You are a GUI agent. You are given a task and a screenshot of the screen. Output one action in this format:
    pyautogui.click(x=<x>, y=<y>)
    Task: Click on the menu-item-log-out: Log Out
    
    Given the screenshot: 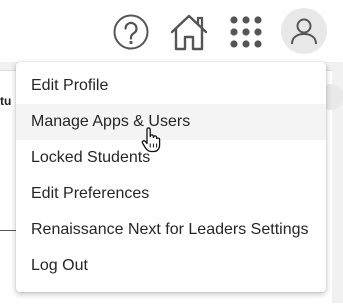 What is the action you would take?
    pyautogui.click(x=171, y=266)
    